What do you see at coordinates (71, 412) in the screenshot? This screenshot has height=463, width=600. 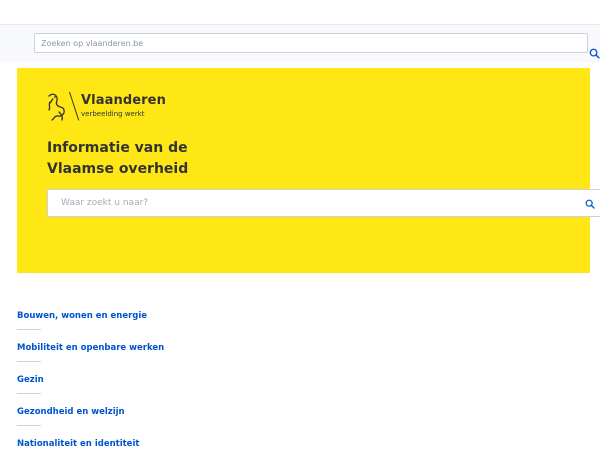 I see `theme-link-gezondheid: Gezondheid en welzijn` at bounding box center [71, 412].